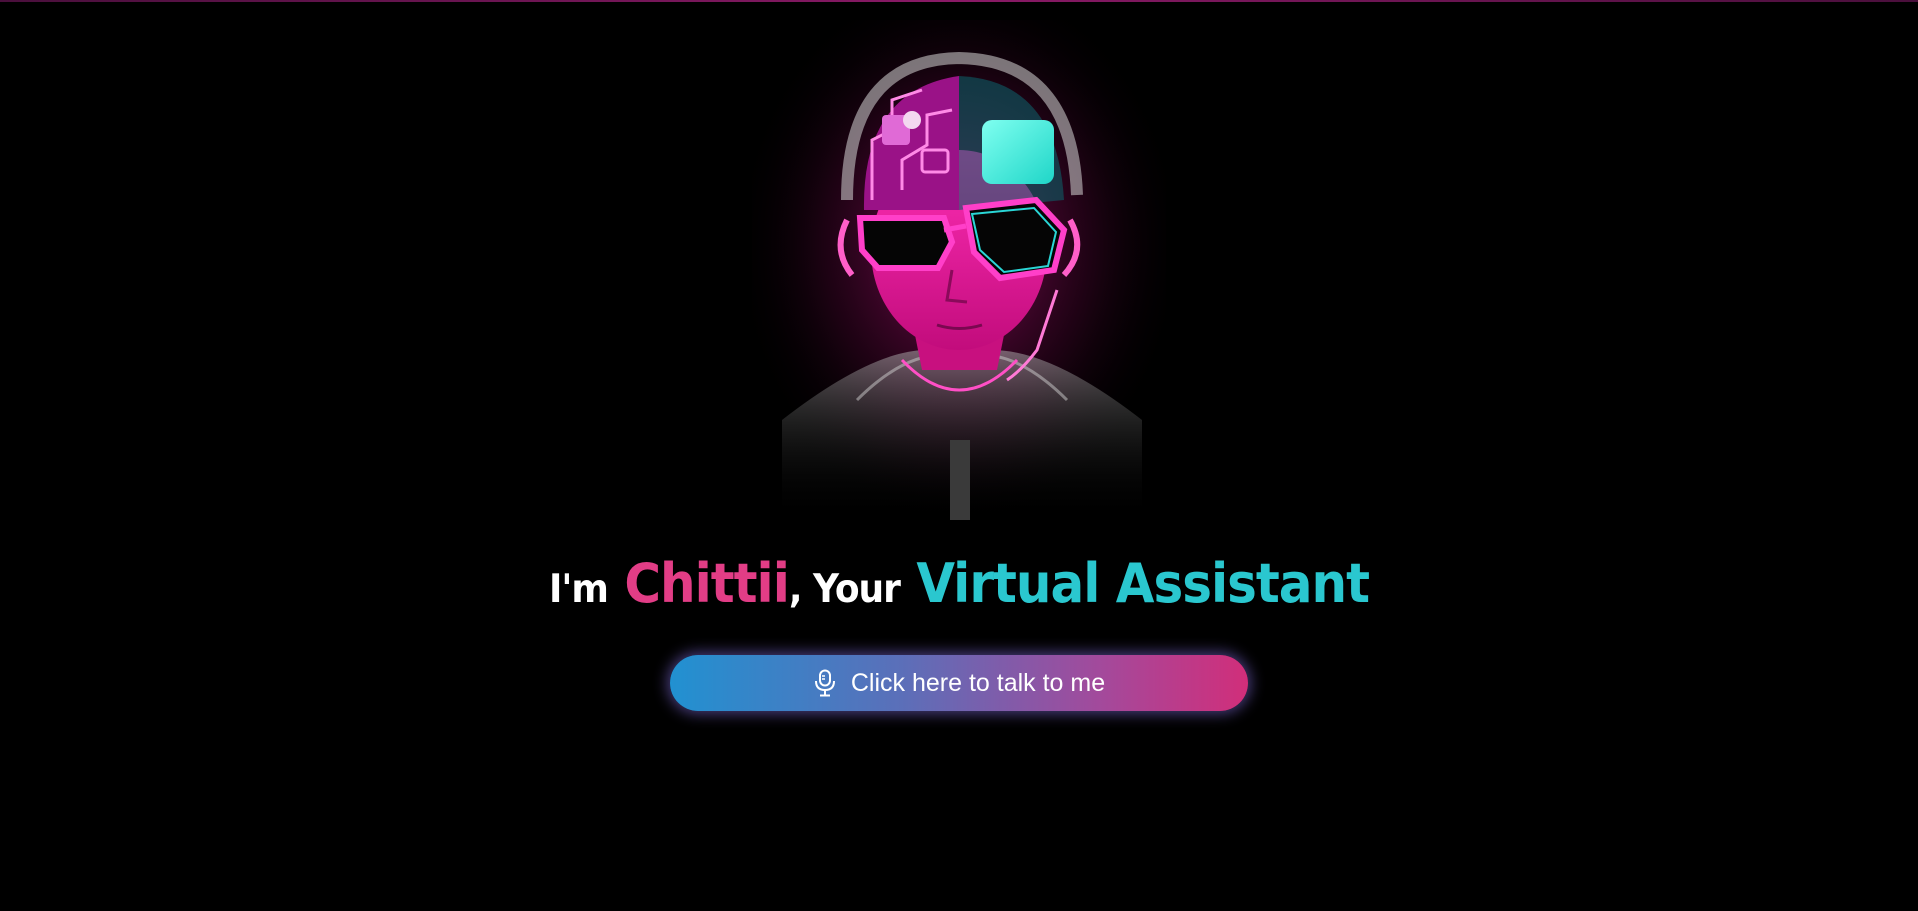 The width and height of the screenshot is (1918, 911). Describe the element at coordinates (978, 682) in the screenshot. I see `talk-button-label: Click here to talk to me` at that location.